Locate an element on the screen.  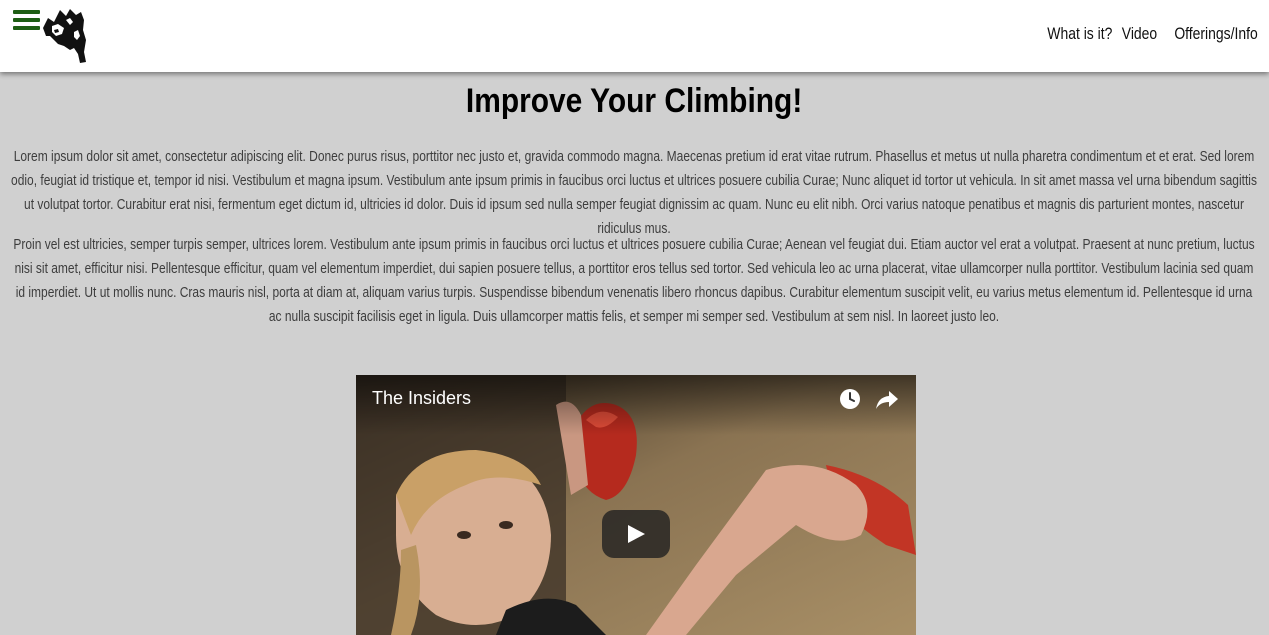
main-nav: What is it? Video Offerings/Info is located at coordinates (1145, 34).